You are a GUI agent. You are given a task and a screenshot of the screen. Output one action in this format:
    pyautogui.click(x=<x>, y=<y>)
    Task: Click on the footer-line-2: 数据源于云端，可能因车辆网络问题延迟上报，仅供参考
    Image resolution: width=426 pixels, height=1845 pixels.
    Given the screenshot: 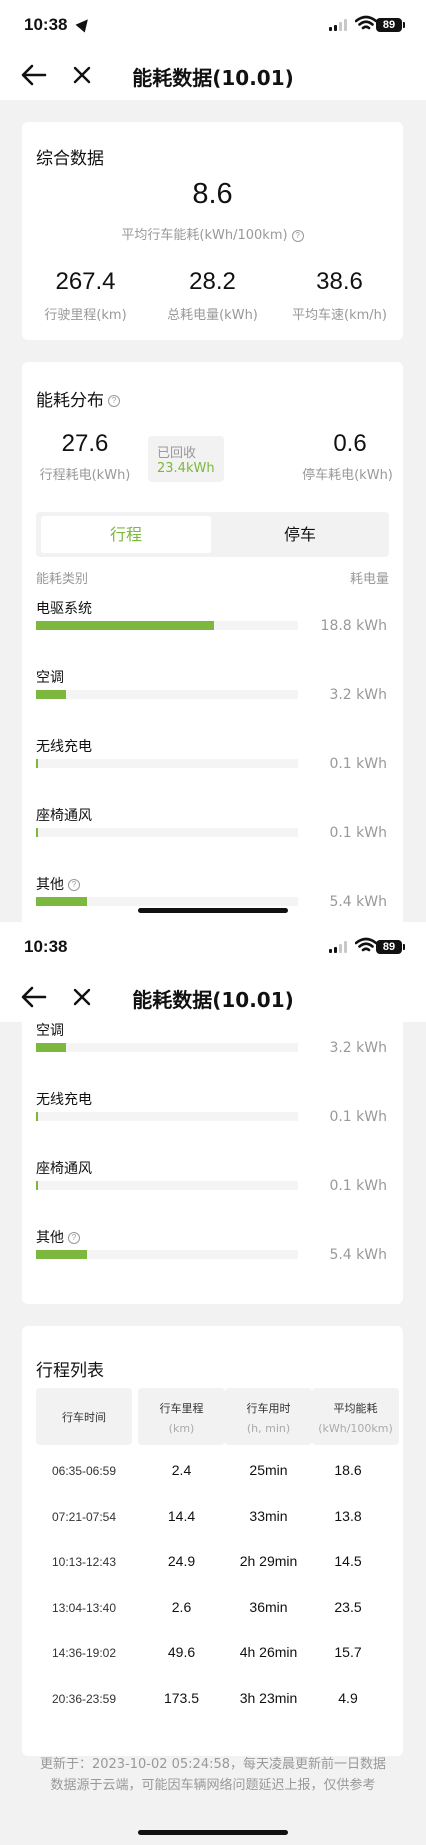 What is the action you would take?
    pyautogui.click(x=213, y=1785)
    